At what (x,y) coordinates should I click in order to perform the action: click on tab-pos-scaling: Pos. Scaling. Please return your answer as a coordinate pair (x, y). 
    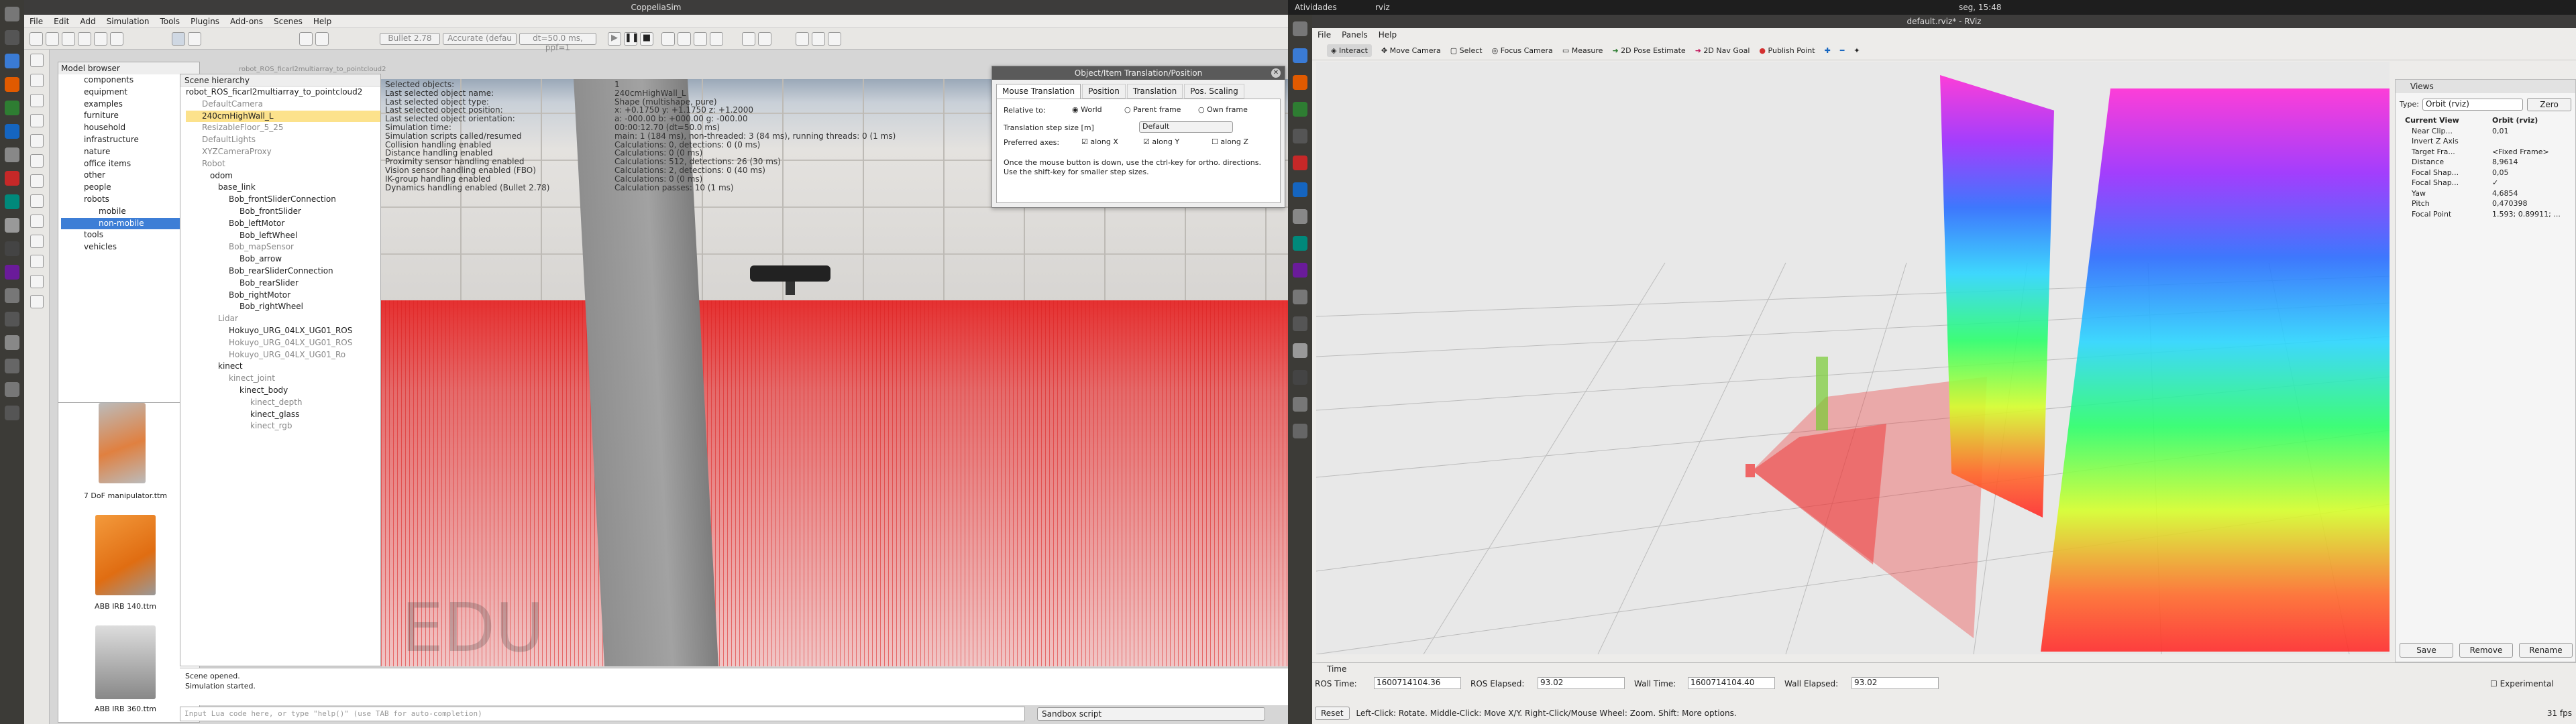
    Looking at the image, I should click on (1214, 92).